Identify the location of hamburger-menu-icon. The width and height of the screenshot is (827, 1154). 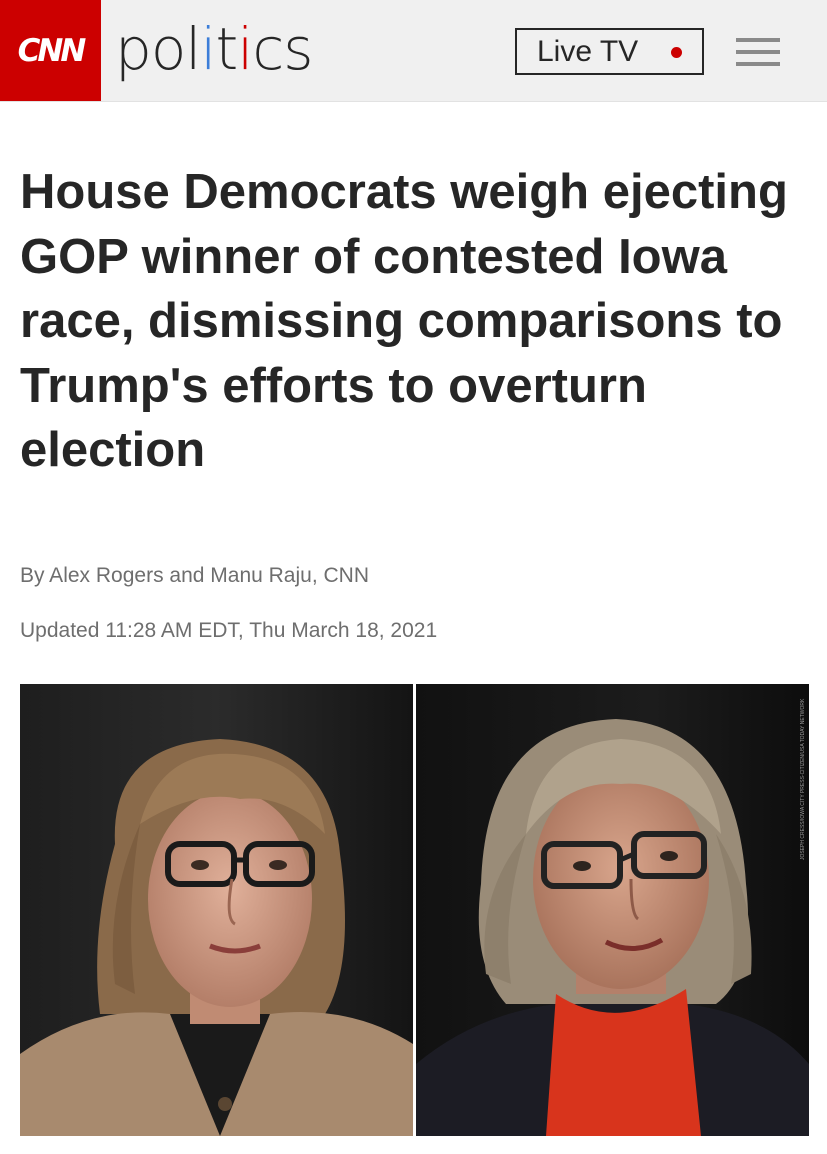
(758, 54).